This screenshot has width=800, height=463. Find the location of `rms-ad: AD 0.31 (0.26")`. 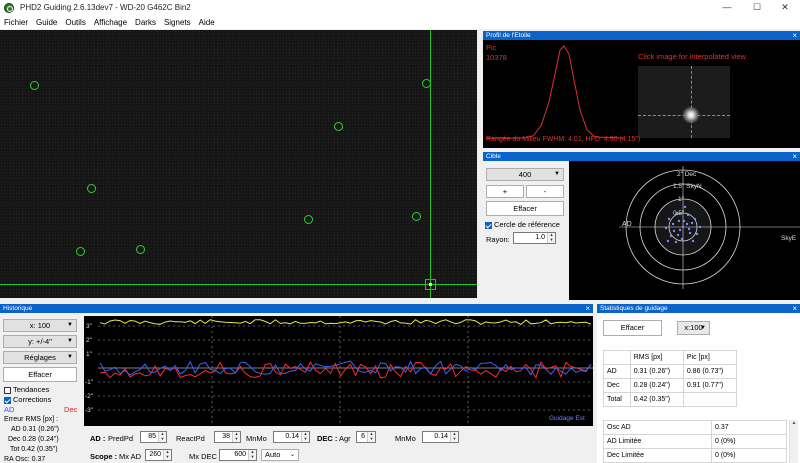

rms-ad: AD 0.31 (0.26") is located at coordinates (35, 429).